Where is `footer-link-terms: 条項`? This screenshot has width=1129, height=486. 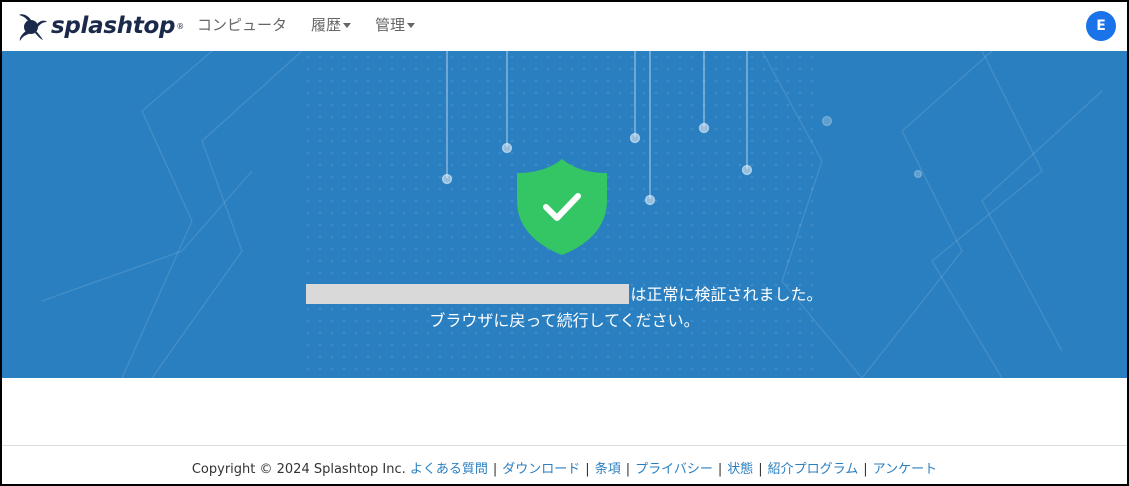 footer-link-terms: 条項 is located at coordinates (608, 469).